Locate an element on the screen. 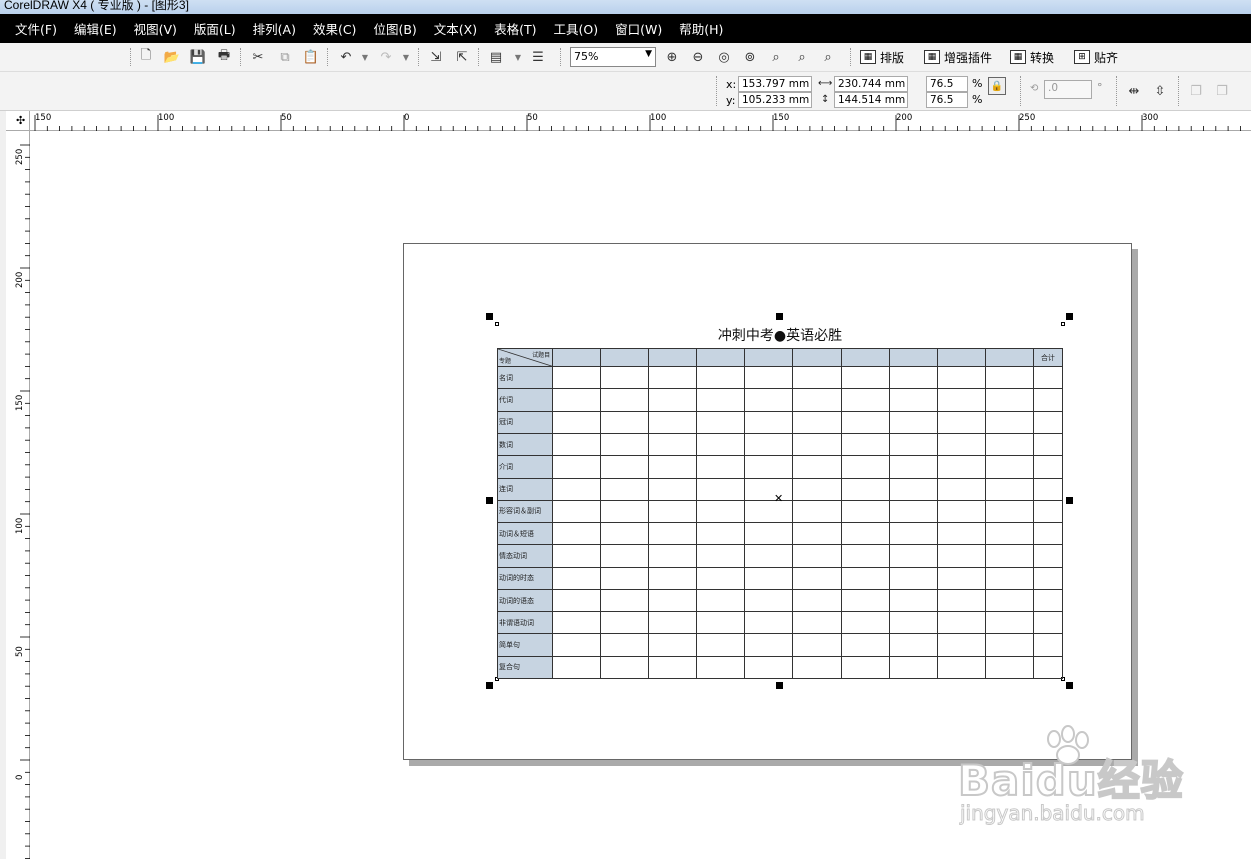 The image size is (1251, 859). selection-handle-bottom-left is located at coordinates (489, 685).